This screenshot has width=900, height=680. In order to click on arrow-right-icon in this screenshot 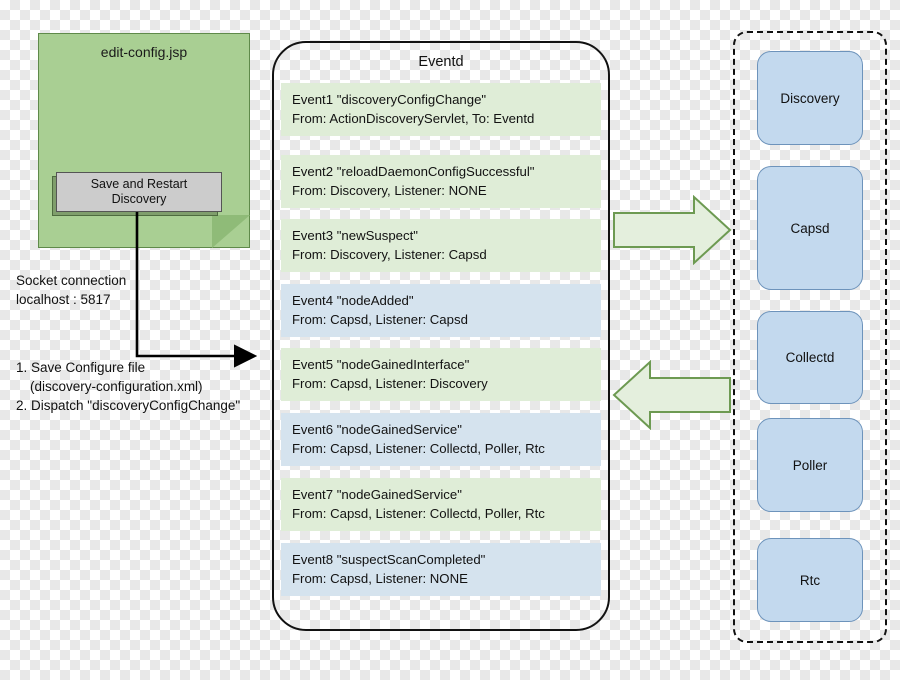, I will do `click(672, 230)`.